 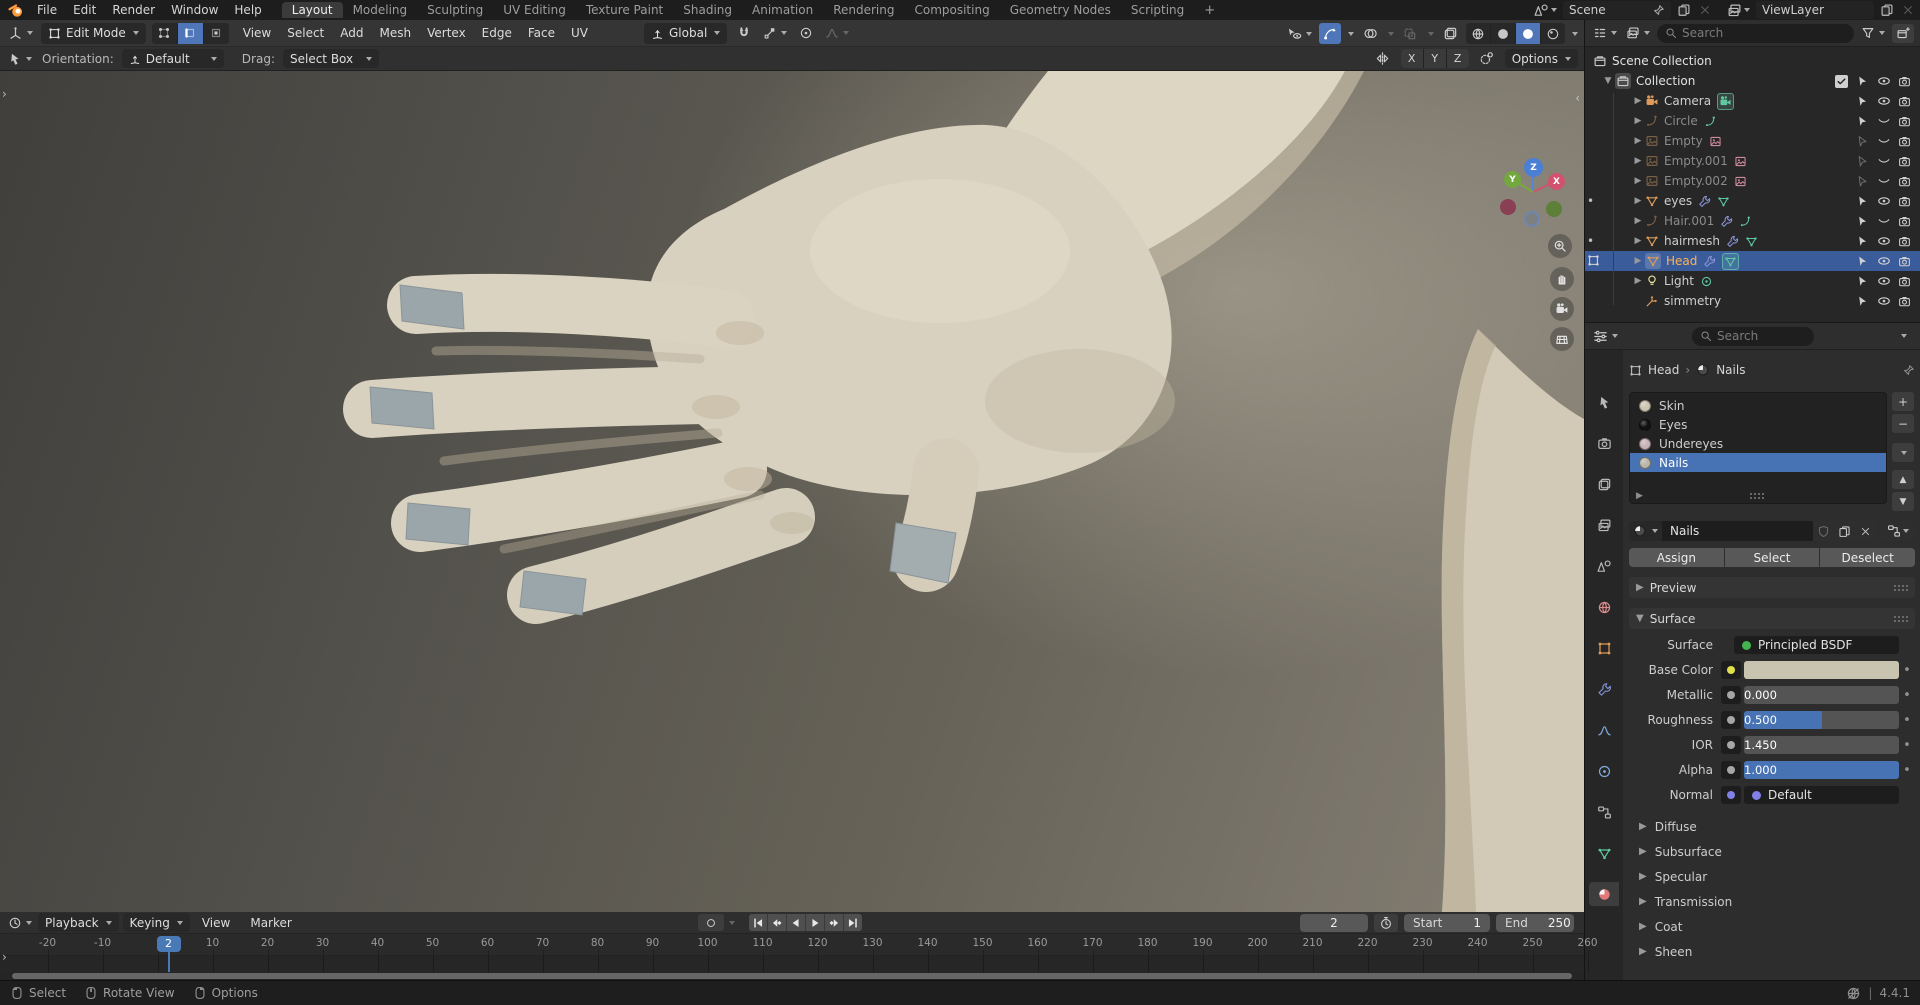 What do you see at coordinates (133, 10) in the screenshot?
I see `menu-render: Render` at bounding box center [133, 10].